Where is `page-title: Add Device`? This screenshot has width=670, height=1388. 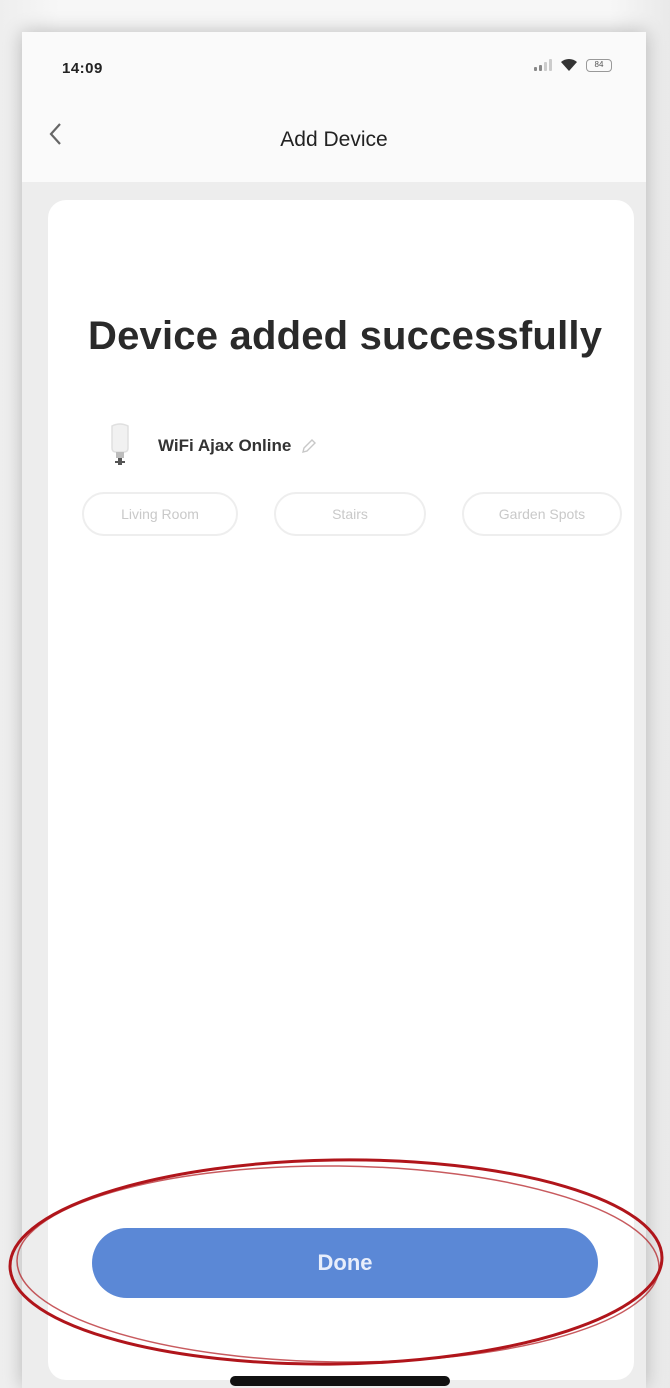 page-title: Add Device is located at coordinates (334, 139).